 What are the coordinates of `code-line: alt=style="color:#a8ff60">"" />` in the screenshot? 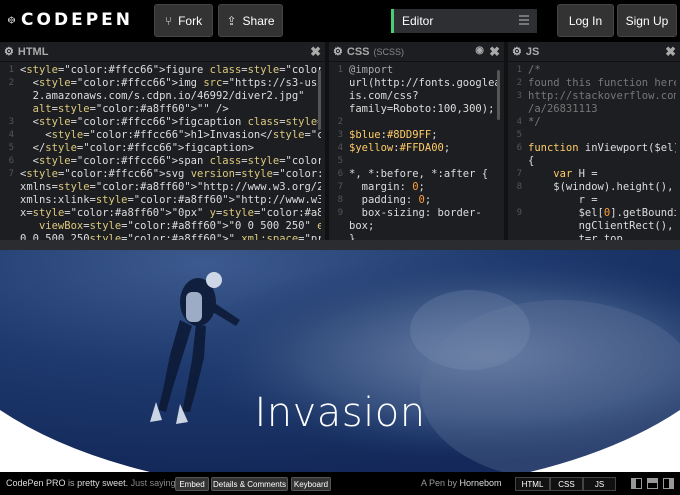 It's located at (130, 109).